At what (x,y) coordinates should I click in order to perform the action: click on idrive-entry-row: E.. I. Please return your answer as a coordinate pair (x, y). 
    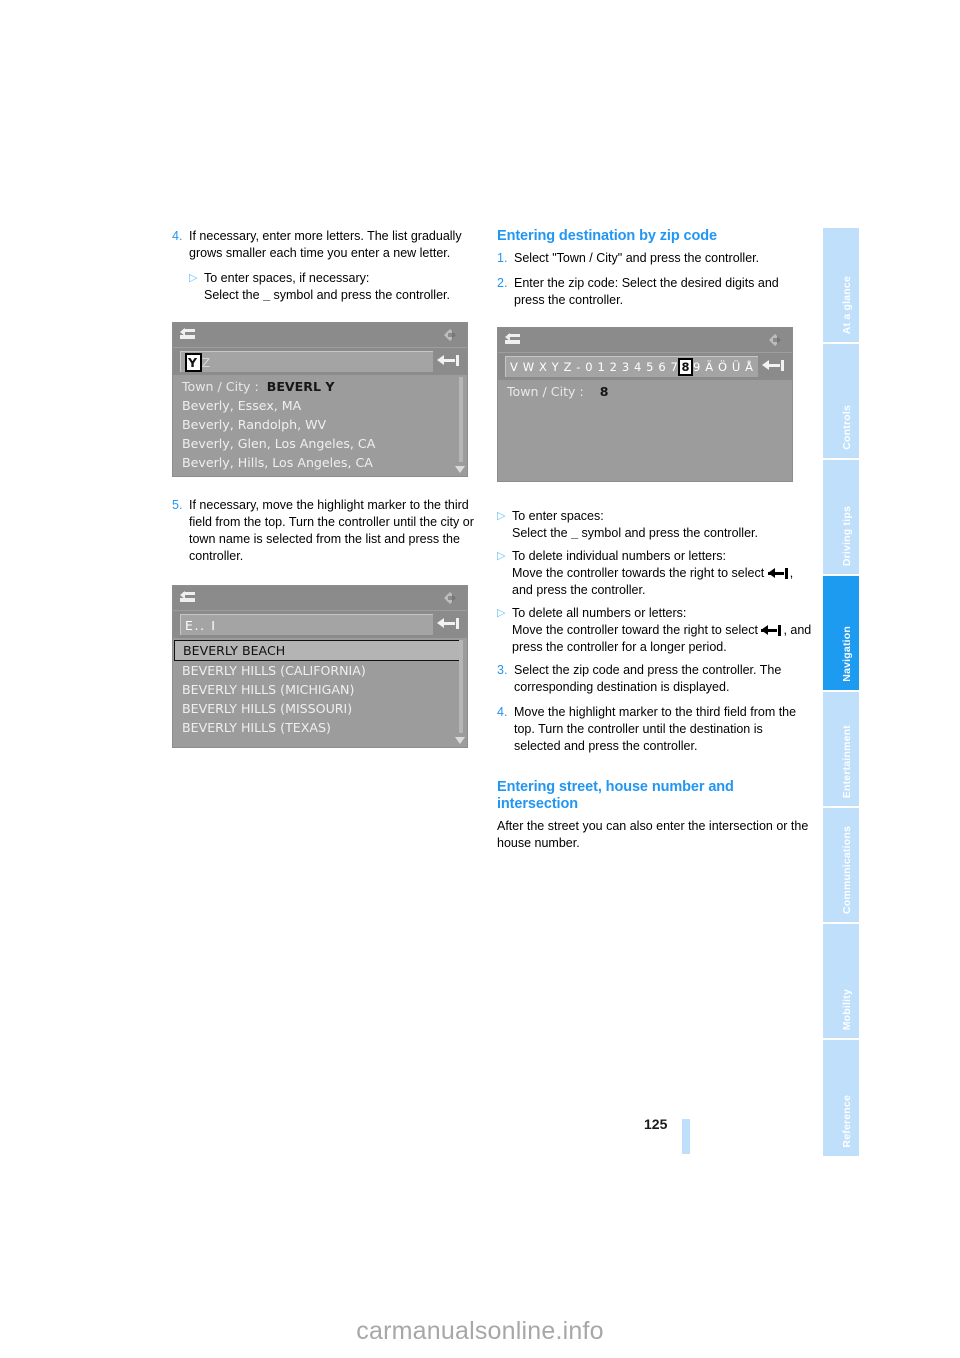
    Looking at the image, I should click on (320, 624).